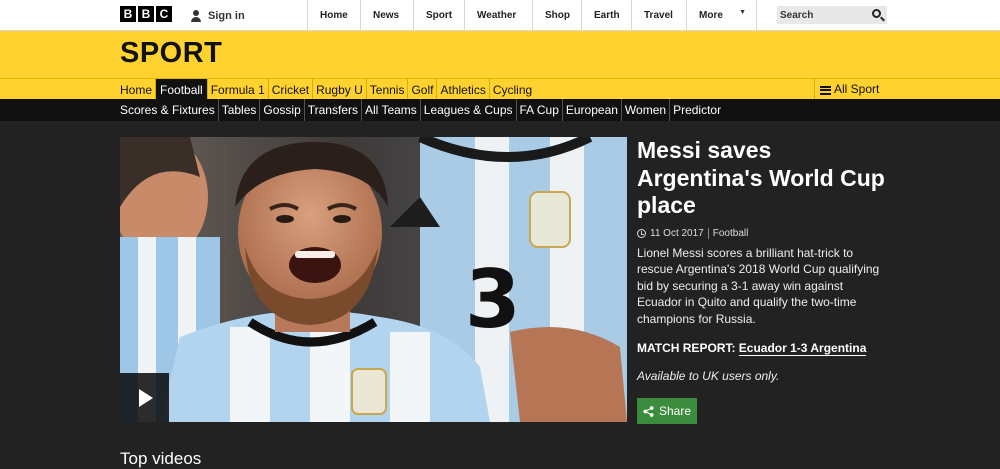  I want to click on search-icon, so click(876, 13).